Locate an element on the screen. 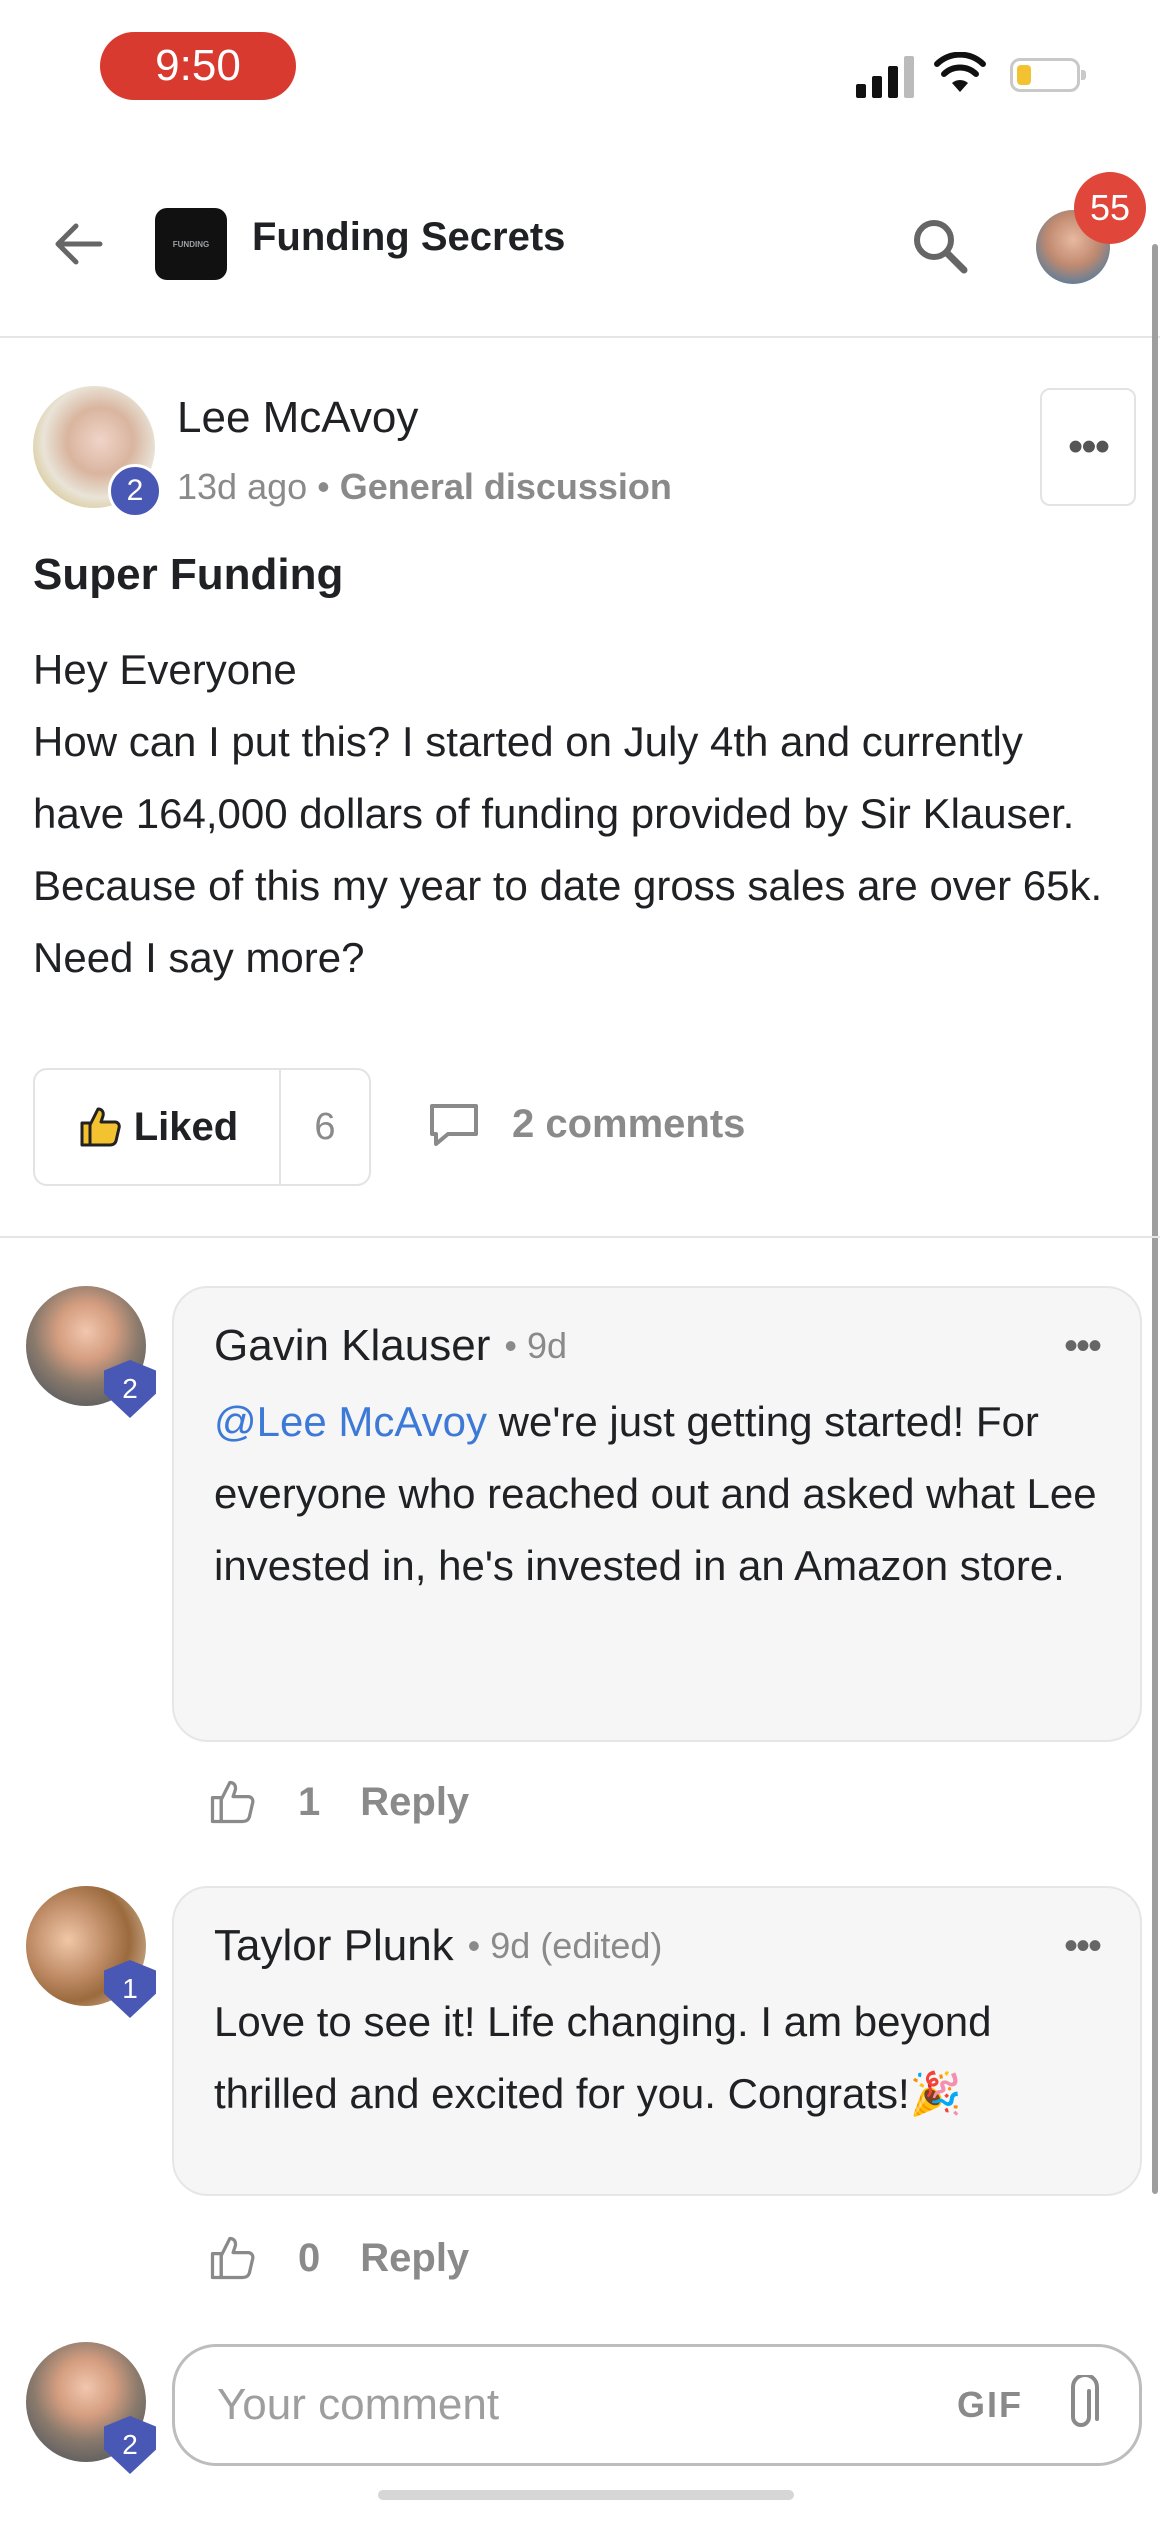 This screenshot has height=2532, width=1170. like-count: 6 is located at coordinates (325, 1127).